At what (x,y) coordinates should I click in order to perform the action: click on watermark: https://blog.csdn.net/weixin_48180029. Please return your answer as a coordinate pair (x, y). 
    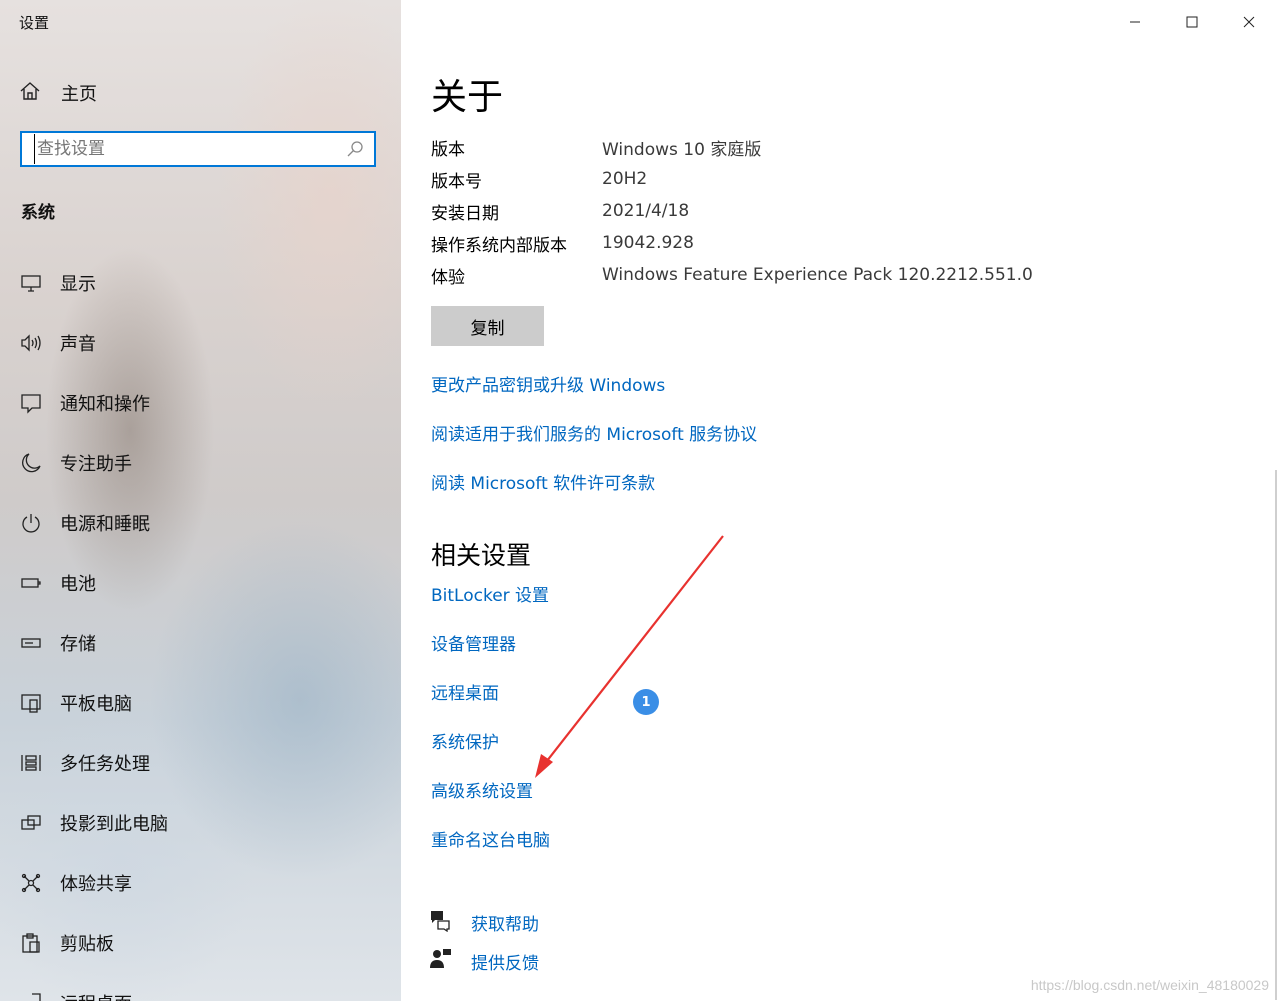
    Looking at the image, I should click on (1149, 985).